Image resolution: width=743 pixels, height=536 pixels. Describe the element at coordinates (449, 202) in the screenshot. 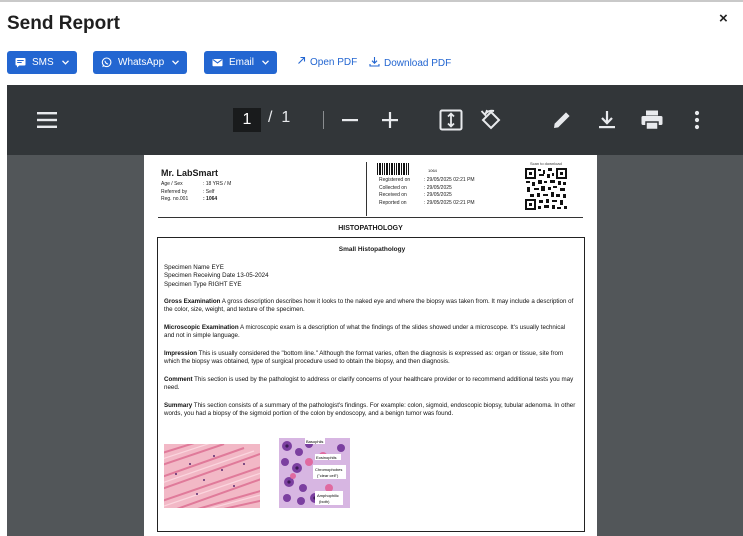

I see `reported-value: : 29/05/2025 02:21 PM` at that location.